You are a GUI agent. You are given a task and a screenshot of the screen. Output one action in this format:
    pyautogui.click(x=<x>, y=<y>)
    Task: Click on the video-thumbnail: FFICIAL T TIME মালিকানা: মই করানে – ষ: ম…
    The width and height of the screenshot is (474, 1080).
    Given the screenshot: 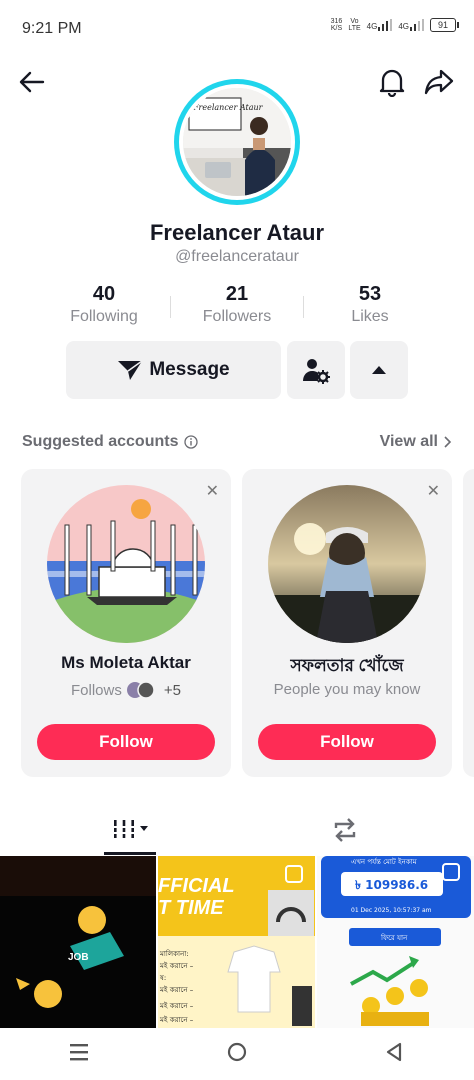 What is the action you would take?
    pyautogui.click(x=236, y=942)
    